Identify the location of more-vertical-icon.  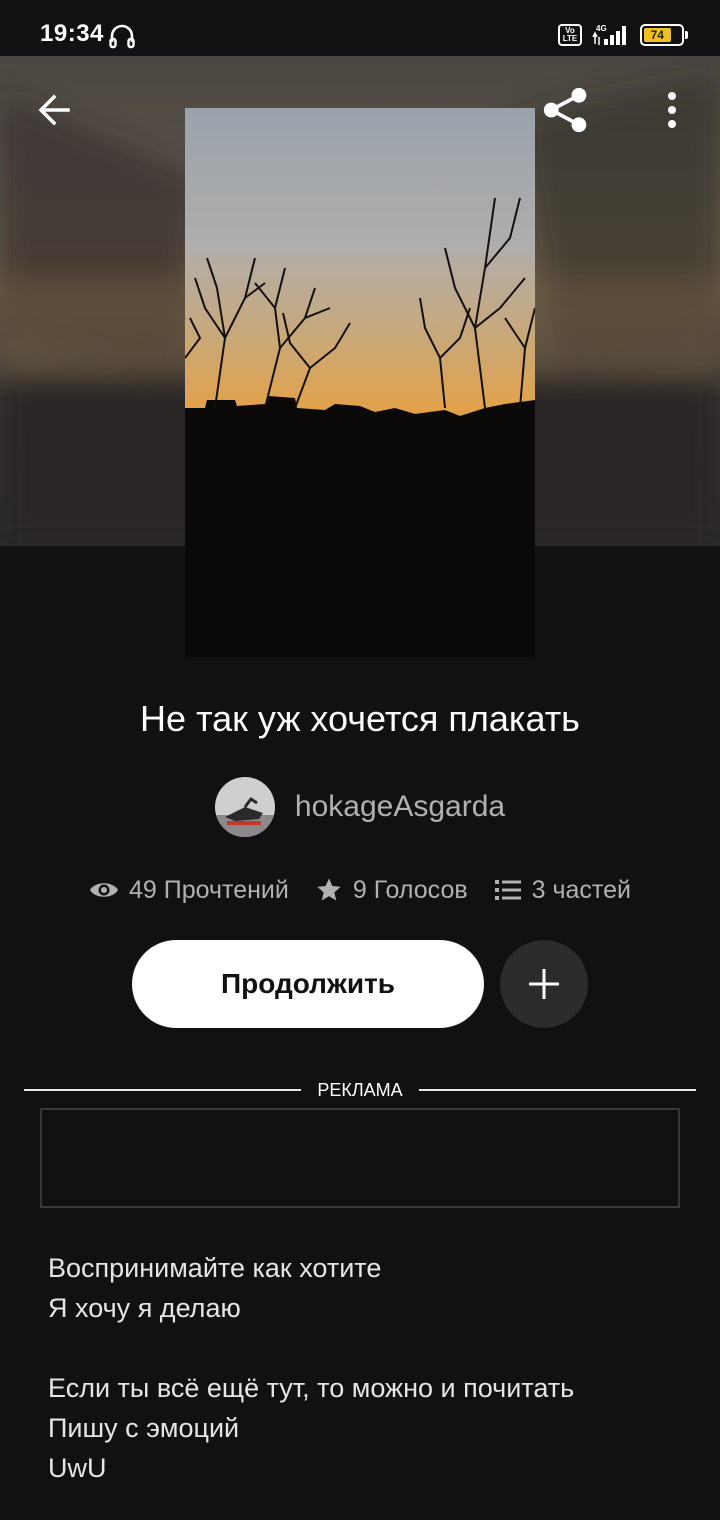
(672, 110).